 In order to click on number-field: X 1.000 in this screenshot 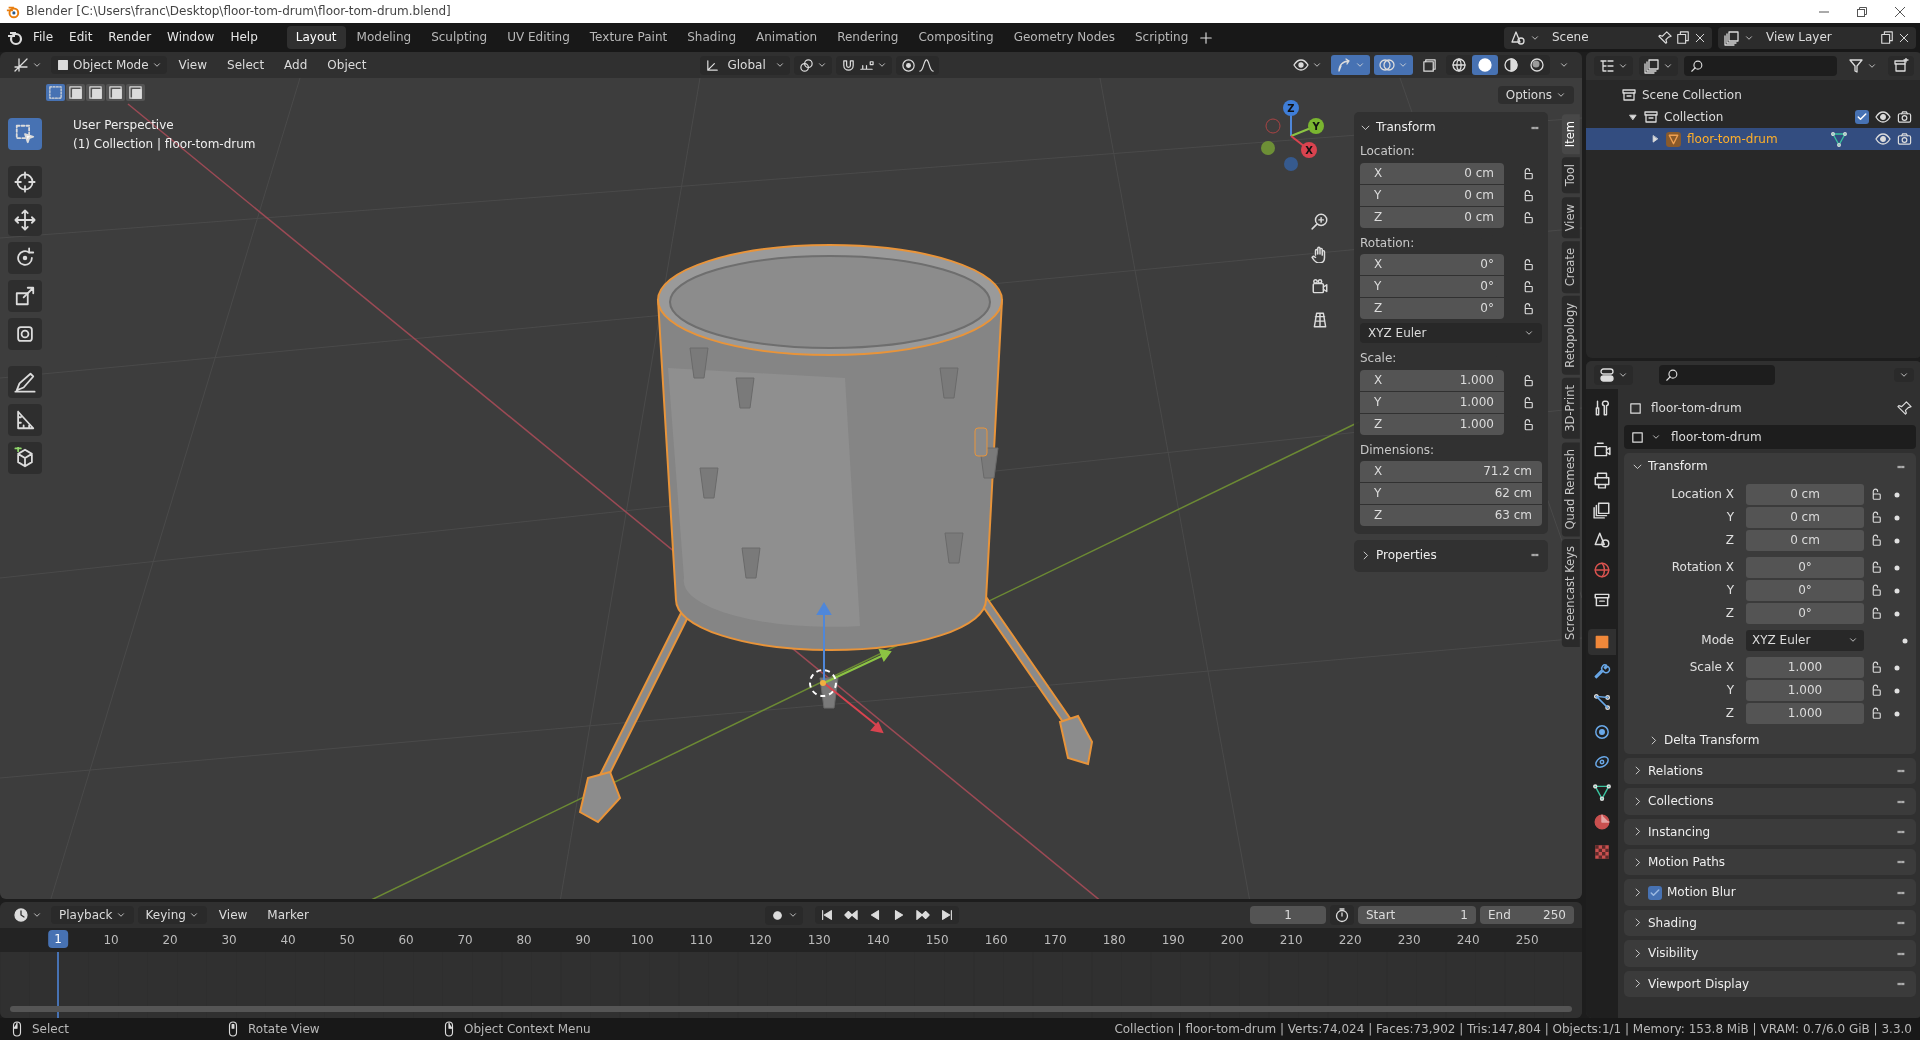, I will do `click(1432, 380)`.